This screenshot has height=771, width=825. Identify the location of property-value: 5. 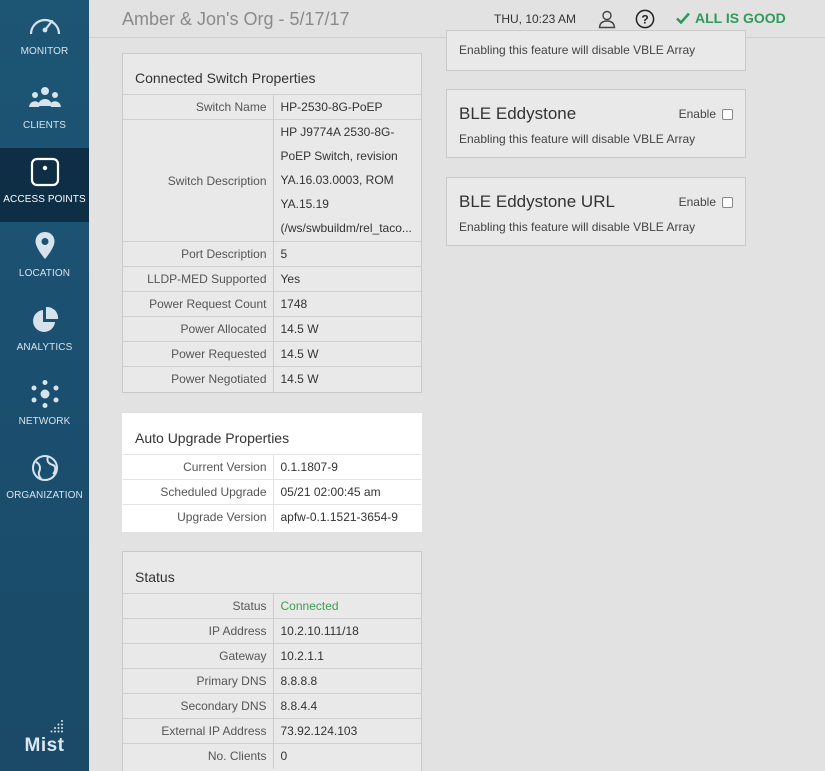
(347, 254).